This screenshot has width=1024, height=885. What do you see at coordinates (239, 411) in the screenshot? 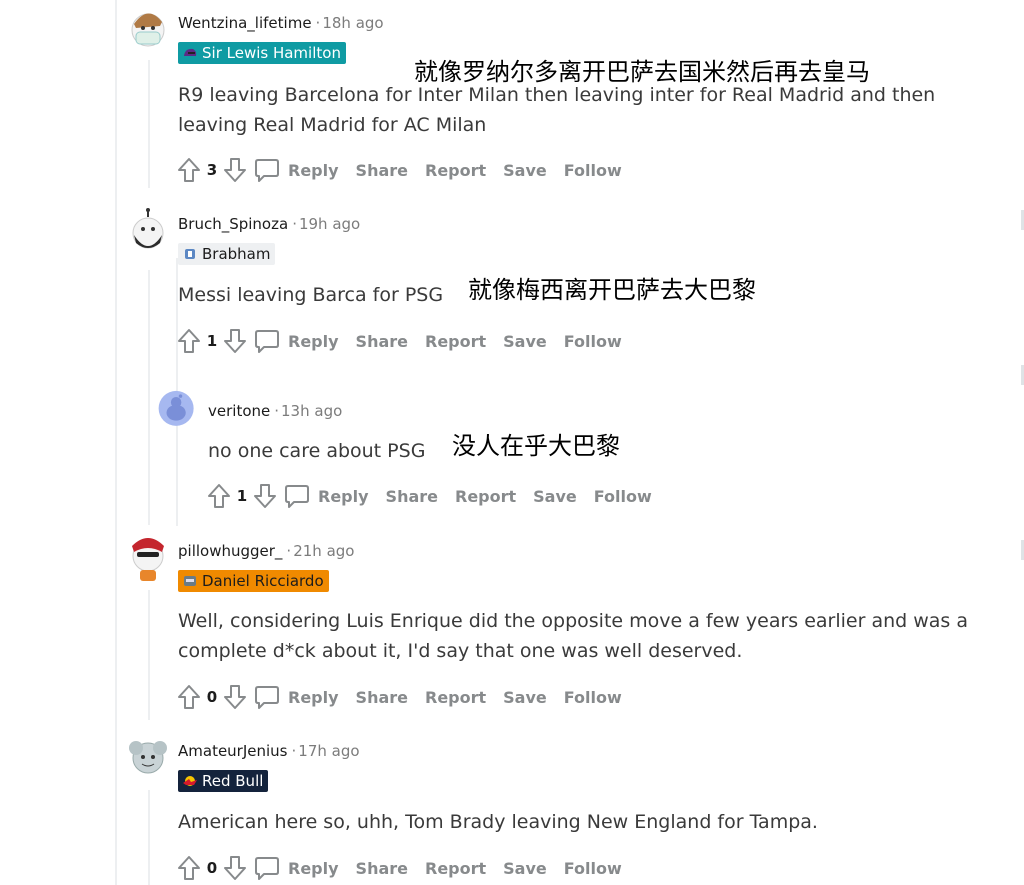
I see `username: veritone` at bounding box center [239, 411].